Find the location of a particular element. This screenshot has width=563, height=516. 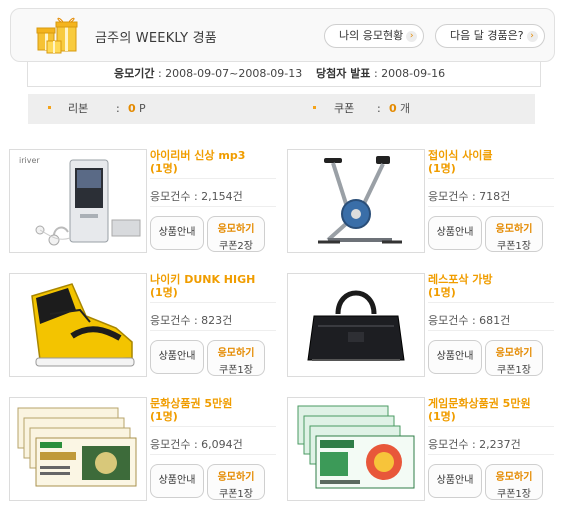

apply-button: 응모하기 쿠폰2장 is located at coordinates (236, 234).